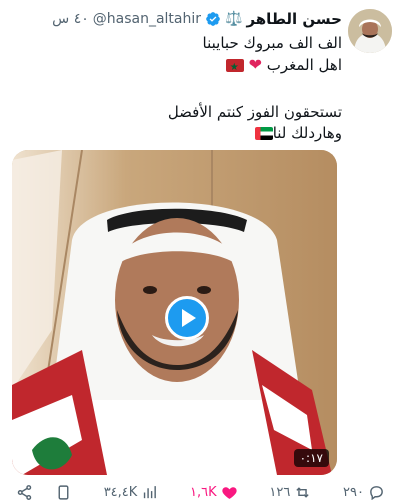 The height and width of the screenshot is (500, 399). Describe the element at coordinates (213, 19) in the screenshot. I see `verified-badge-icon` at that location.